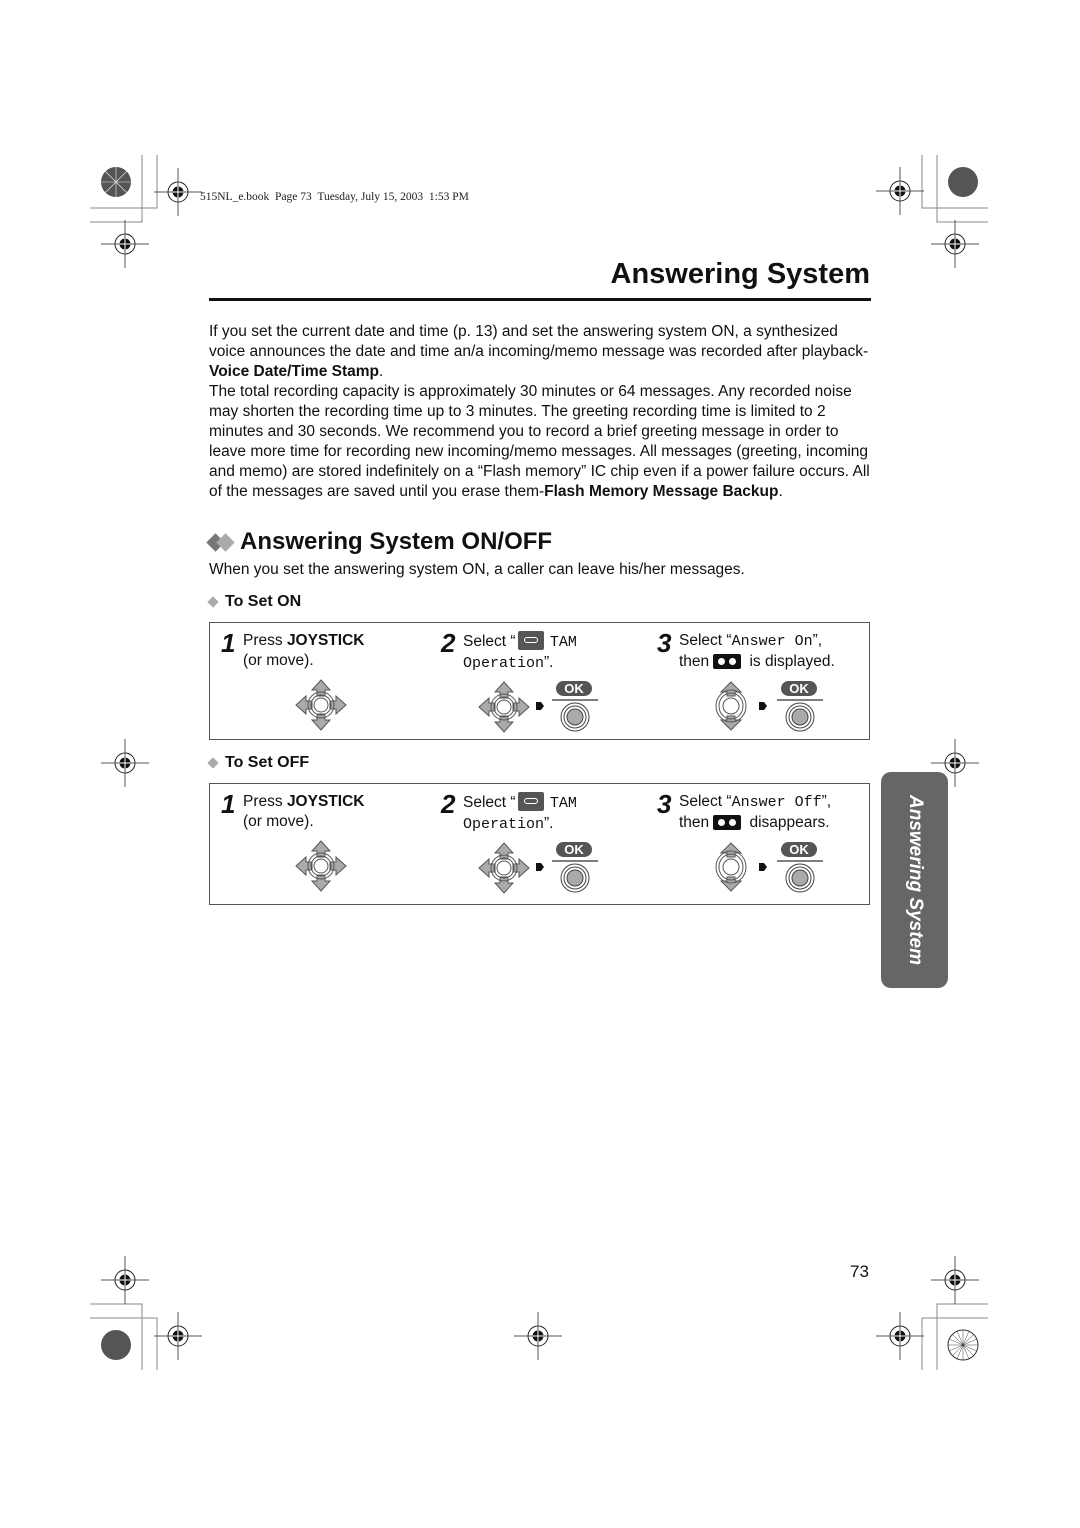  I want to click on title-divider, so click(540, 299).